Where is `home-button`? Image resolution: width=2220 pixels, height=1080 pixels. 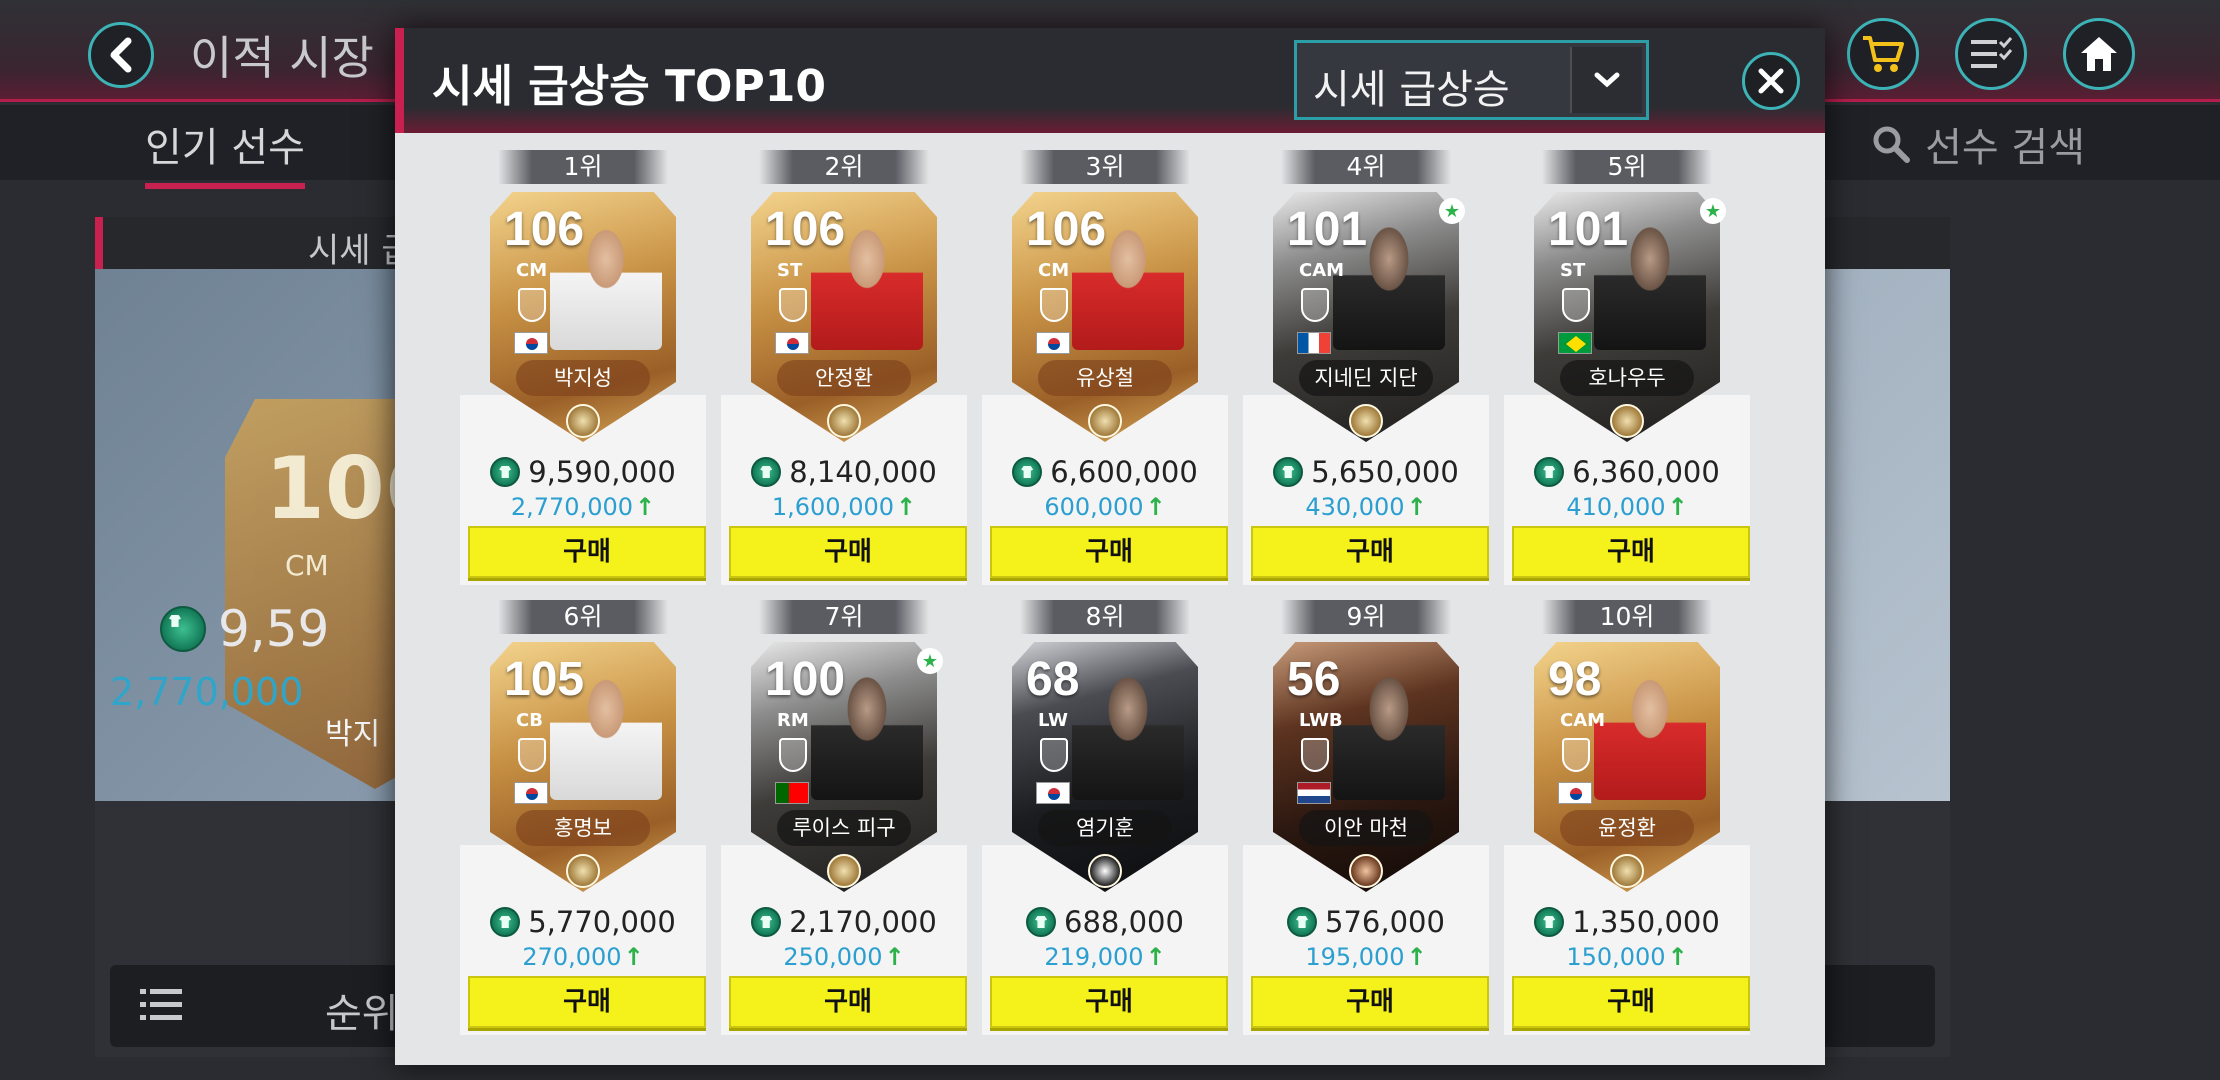
home-button is located at coordinates (2099, 54).